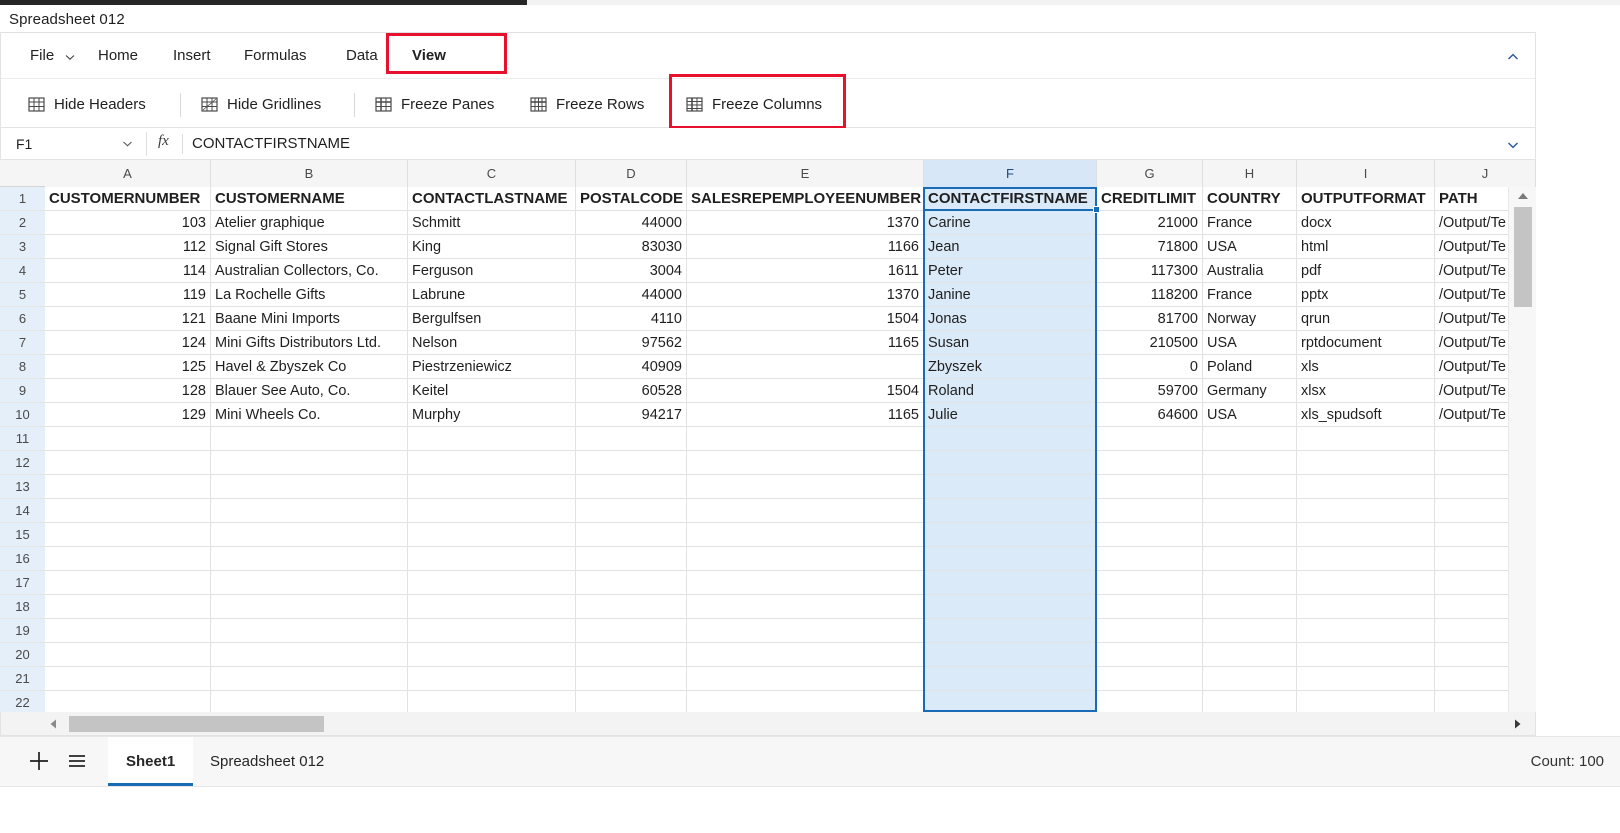 The image size is (1620, 833). What do you see at coordinates (805, 415) in the screenshot?
I see `cell-E10: 1165` at bounding box center [805, 415].